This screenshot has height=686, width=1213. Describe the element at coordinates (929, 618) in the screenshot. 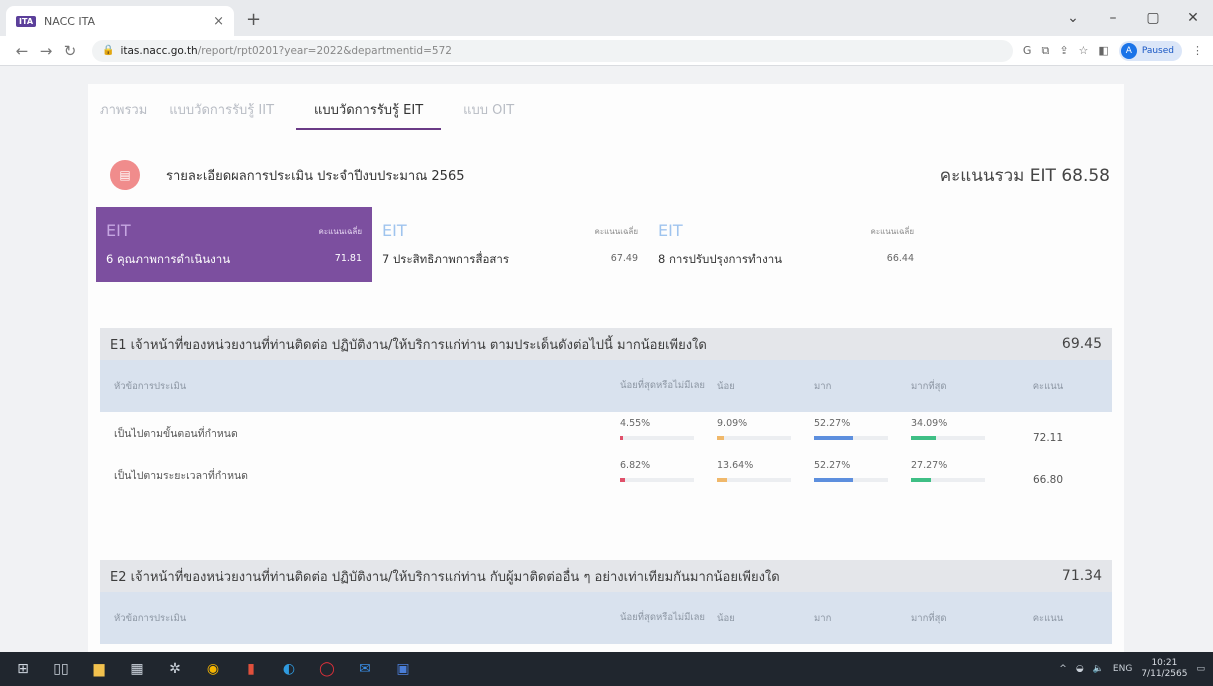

I see `col-highest: มากที่สุด` at that location.